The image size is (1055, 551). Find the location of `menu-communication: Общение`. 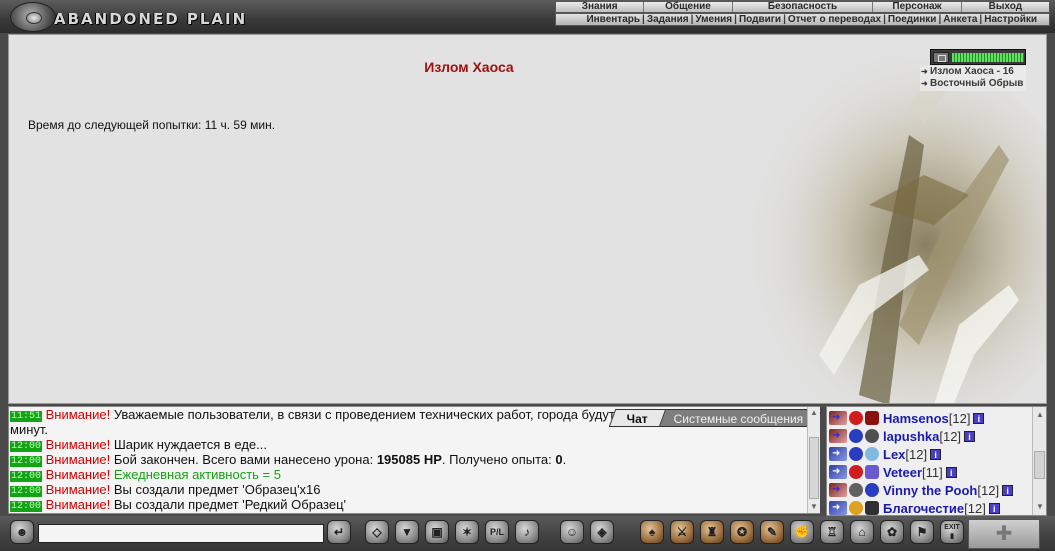

menu-communication: Общение is located at coordinates (688, 7).